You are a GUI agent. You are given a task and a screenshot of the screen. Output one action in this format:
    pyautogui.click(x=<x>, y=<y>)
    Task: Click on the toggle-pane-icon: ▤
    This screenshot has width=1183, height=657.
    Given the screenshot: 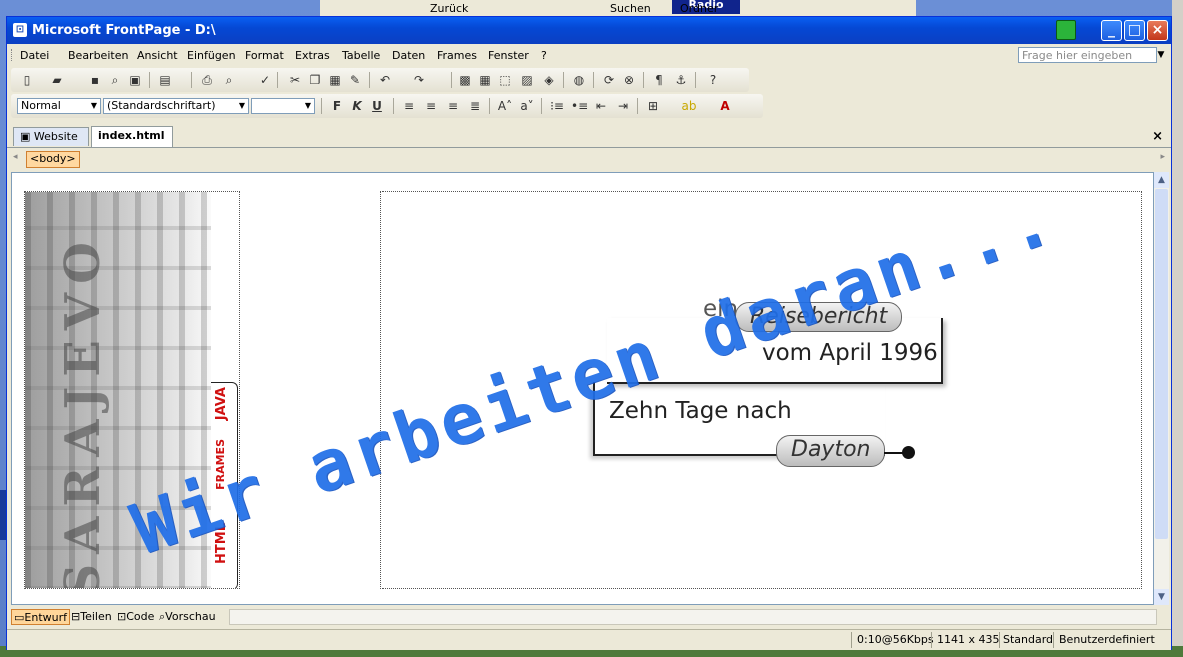 What is the action you would take?
    pyautogui.click(x=165, y=80)
    